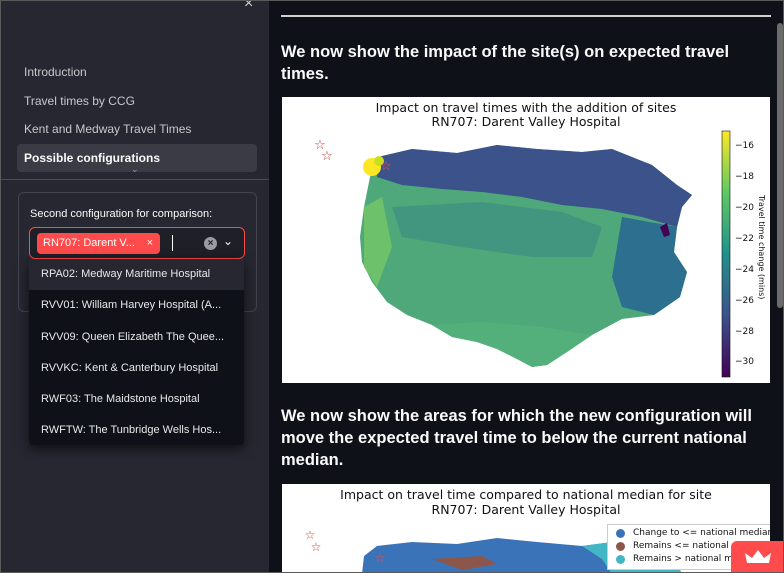 The width and height of the screenshot is (784, 573). What do you see at coordinates (135, 179) in the screenshot?
I see `sidebar-divider` at bounding box center [135, 179].